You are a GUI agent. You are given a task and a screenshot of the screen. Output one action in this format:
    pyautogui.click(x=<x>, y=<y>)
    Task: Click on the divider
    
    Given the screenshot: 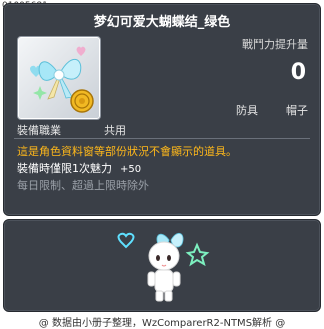 What is the action you would take?
    pyautogui.click(x=162, y=138)
    